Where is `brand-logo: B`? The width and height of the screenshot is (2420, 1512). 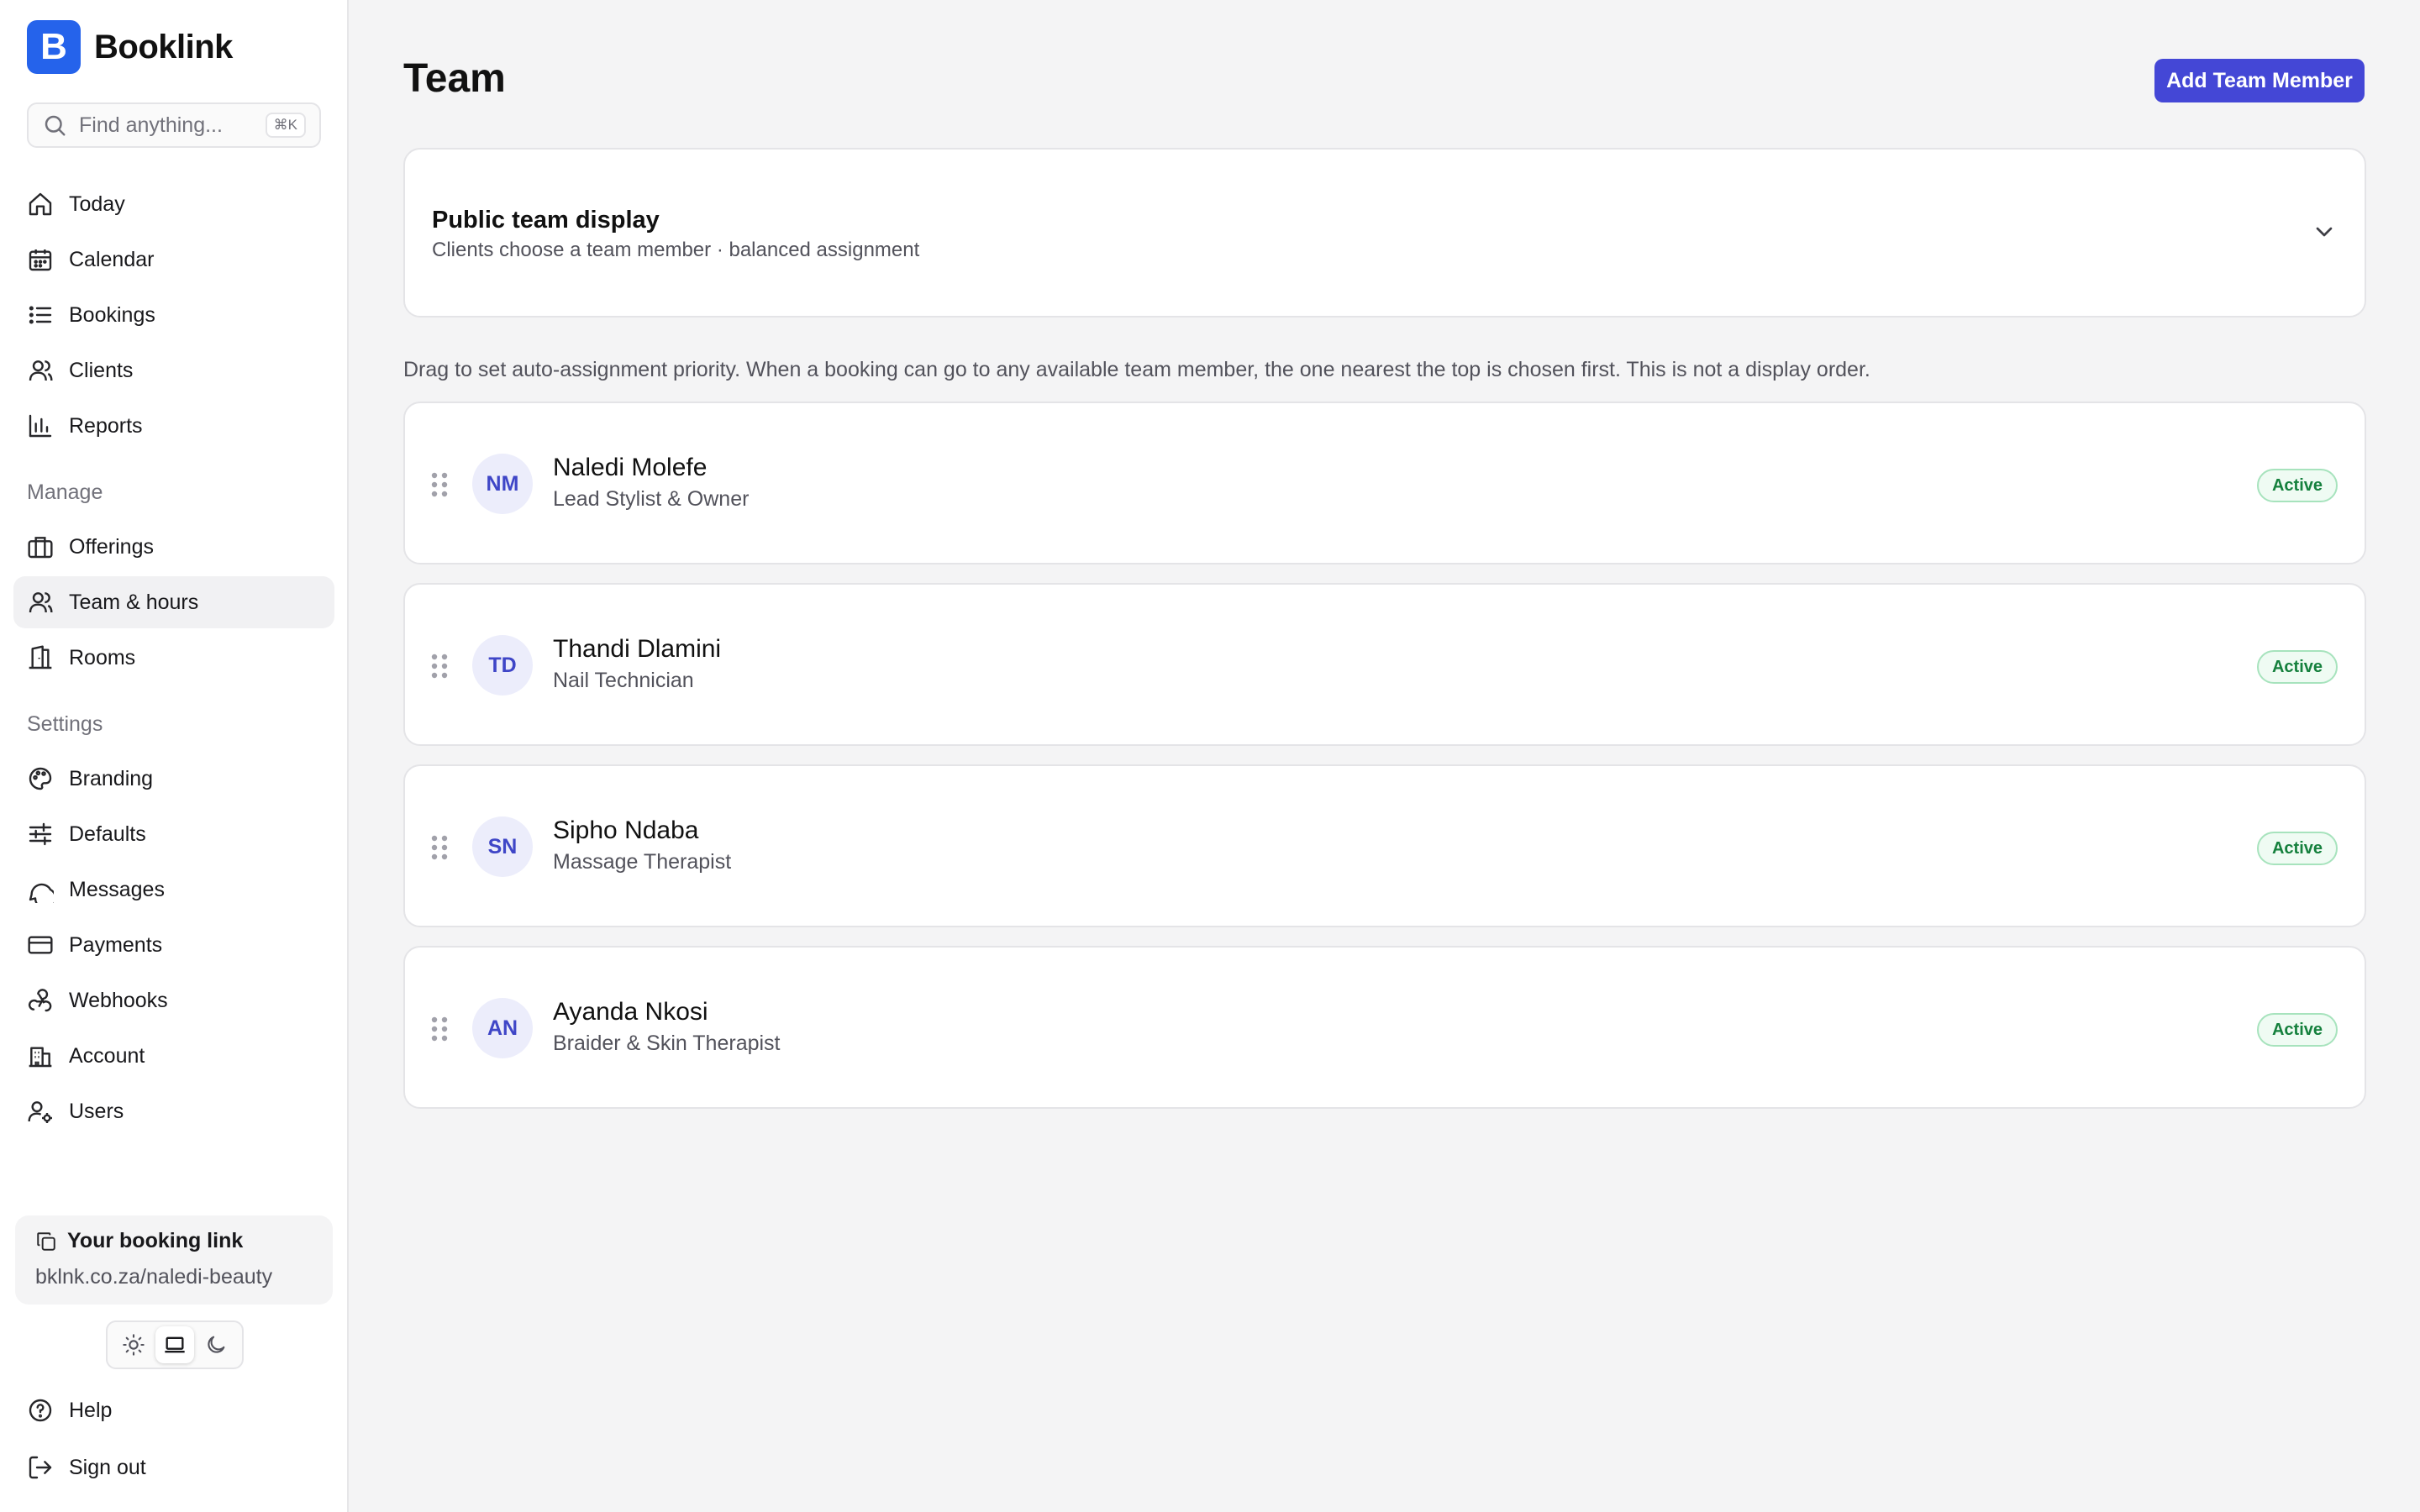
brand-logo: B is located at coordinates (54, 47).